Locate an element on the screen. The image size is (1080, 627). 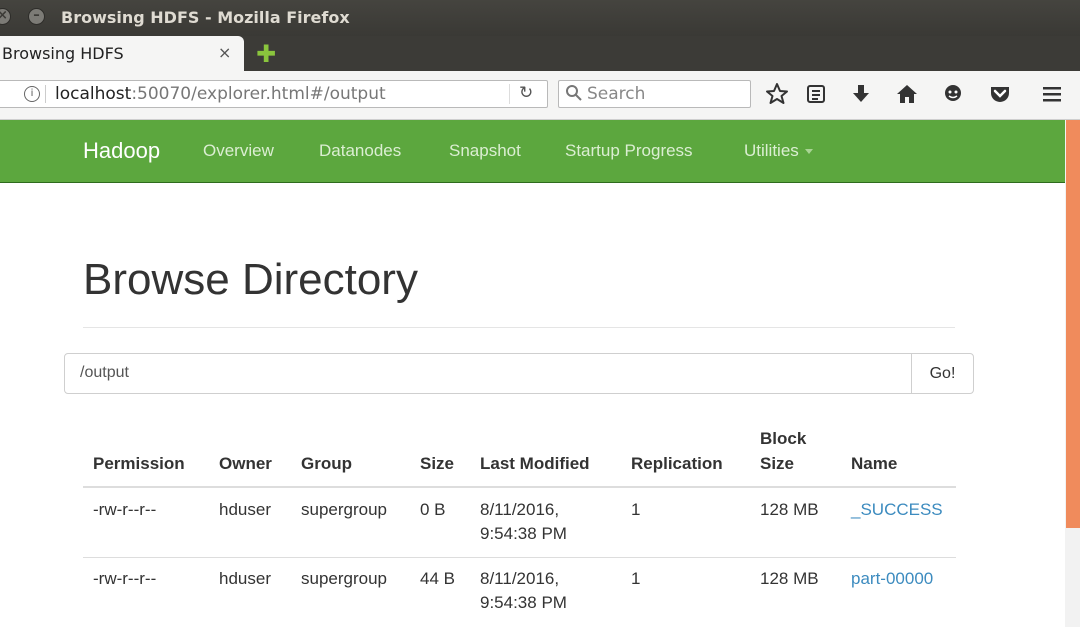
url-text: localhost:50070/explorer.html#/output is located at coordinates (220, 94).